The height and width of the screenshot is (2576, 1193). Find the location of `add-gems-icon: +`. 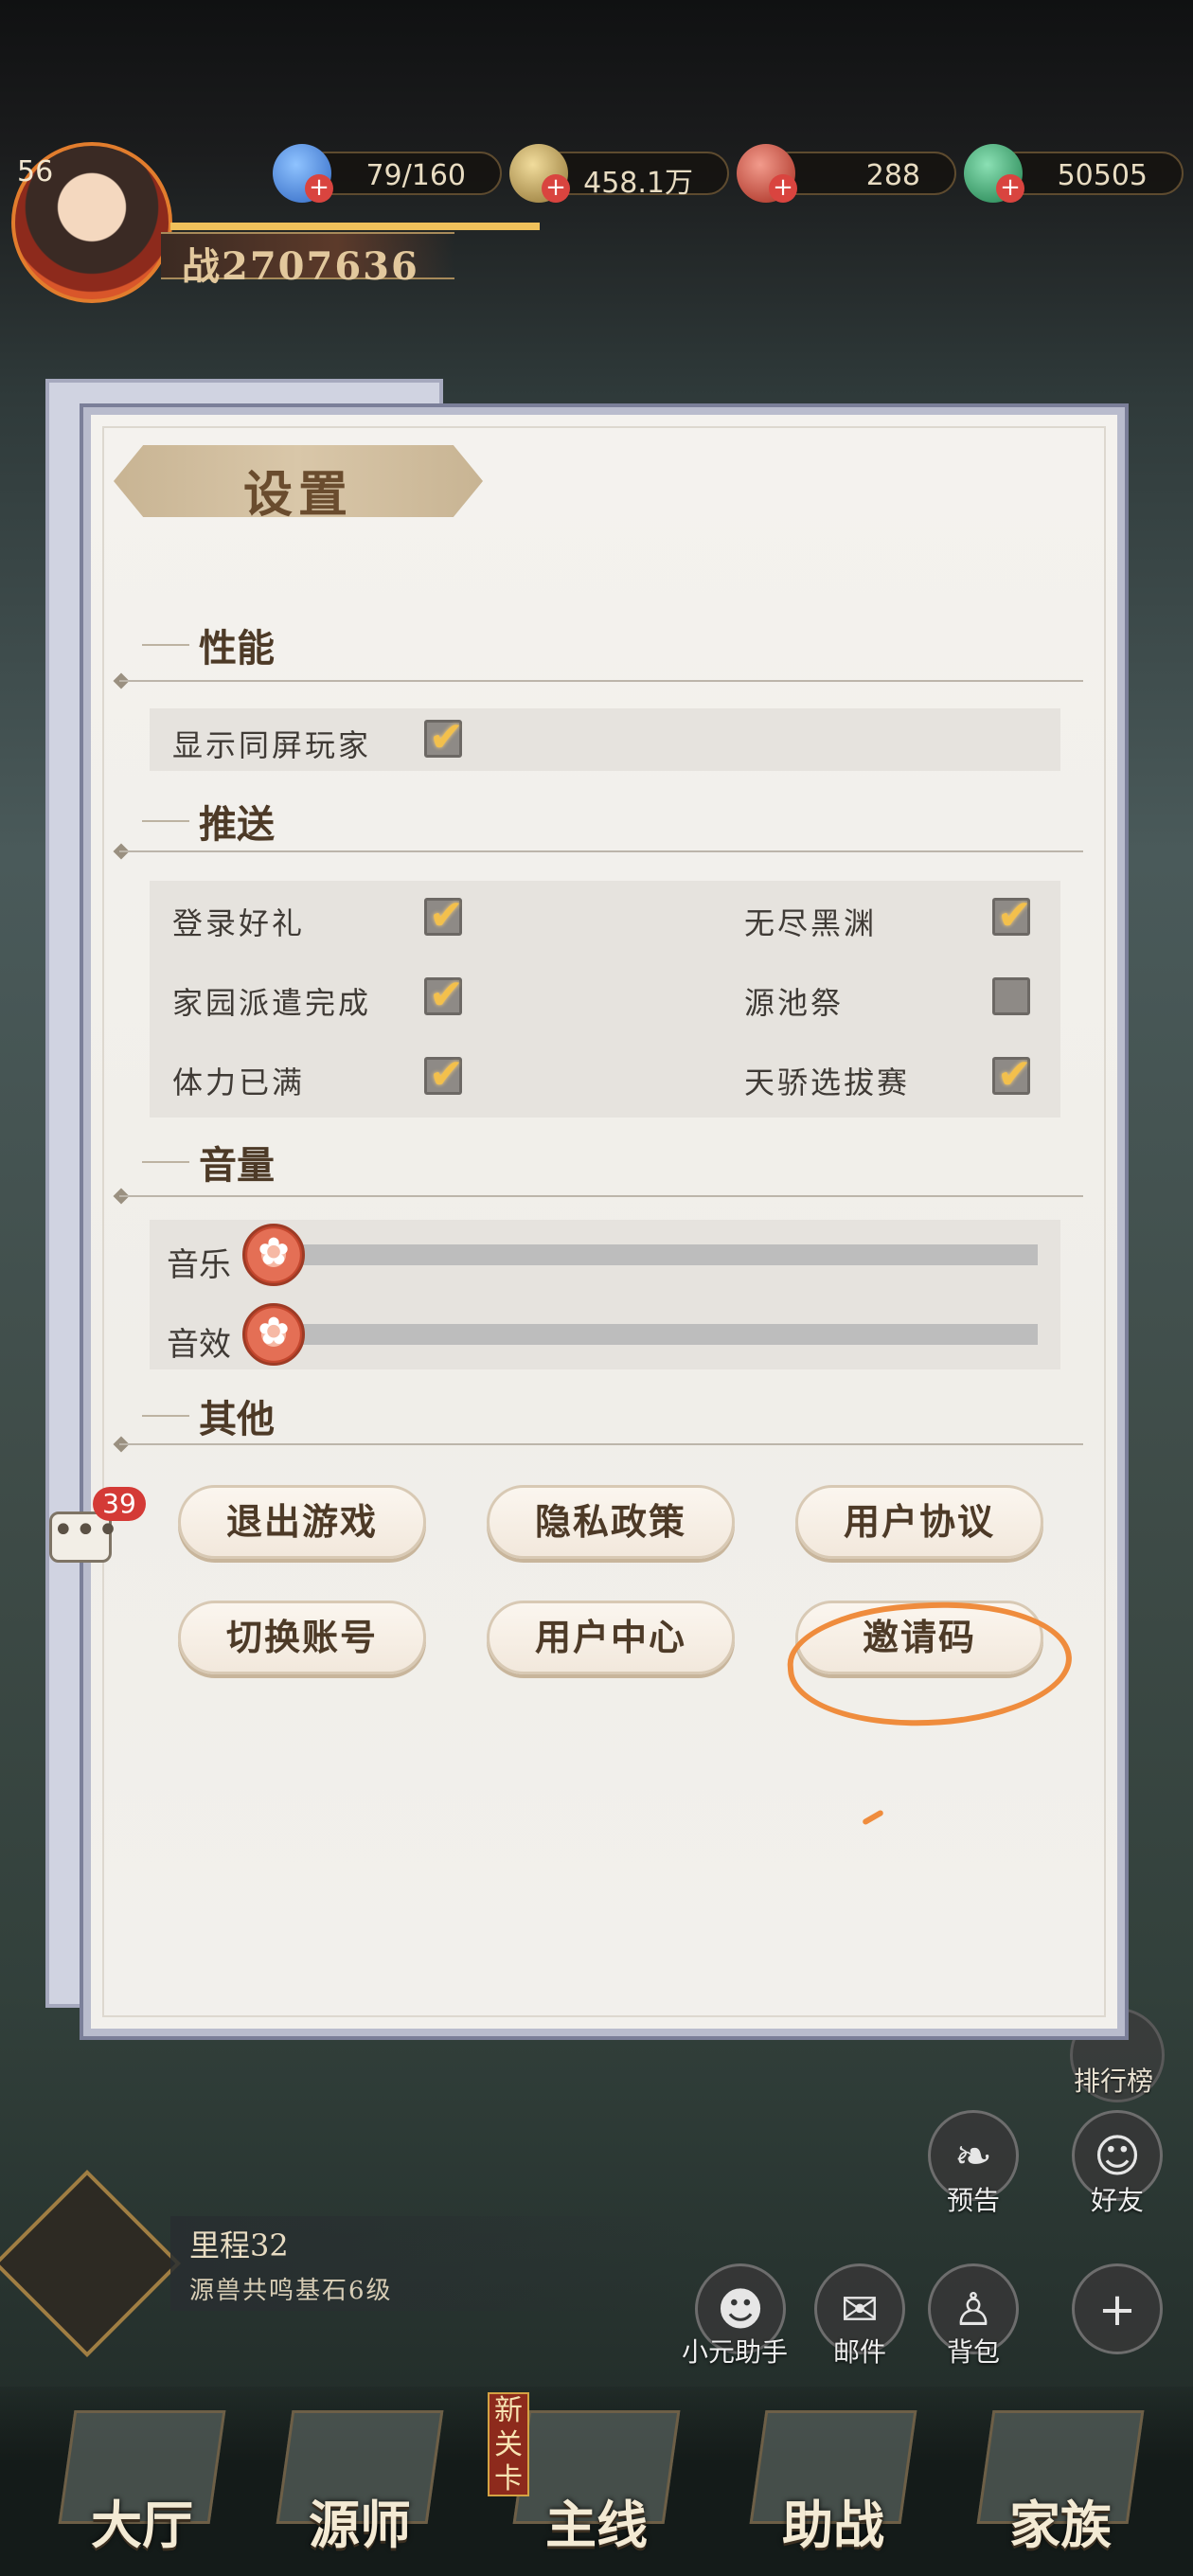

add-gems-icon: + is located at coordinates (783, 188).